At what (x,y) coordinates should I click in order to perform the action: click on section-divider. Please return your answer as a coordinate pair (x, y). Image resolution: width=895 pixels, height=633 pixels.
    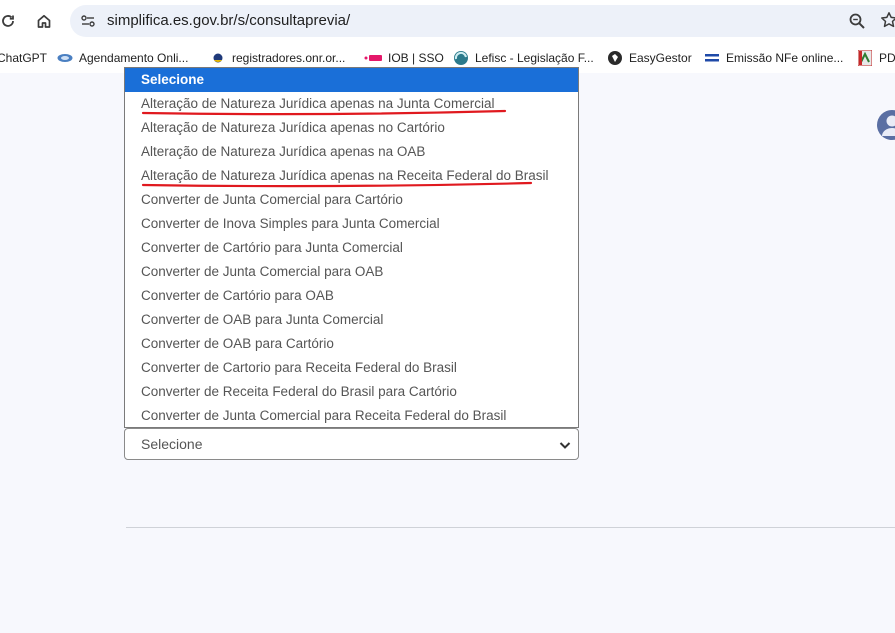
    Looking at the image, I should click on (510, 527).